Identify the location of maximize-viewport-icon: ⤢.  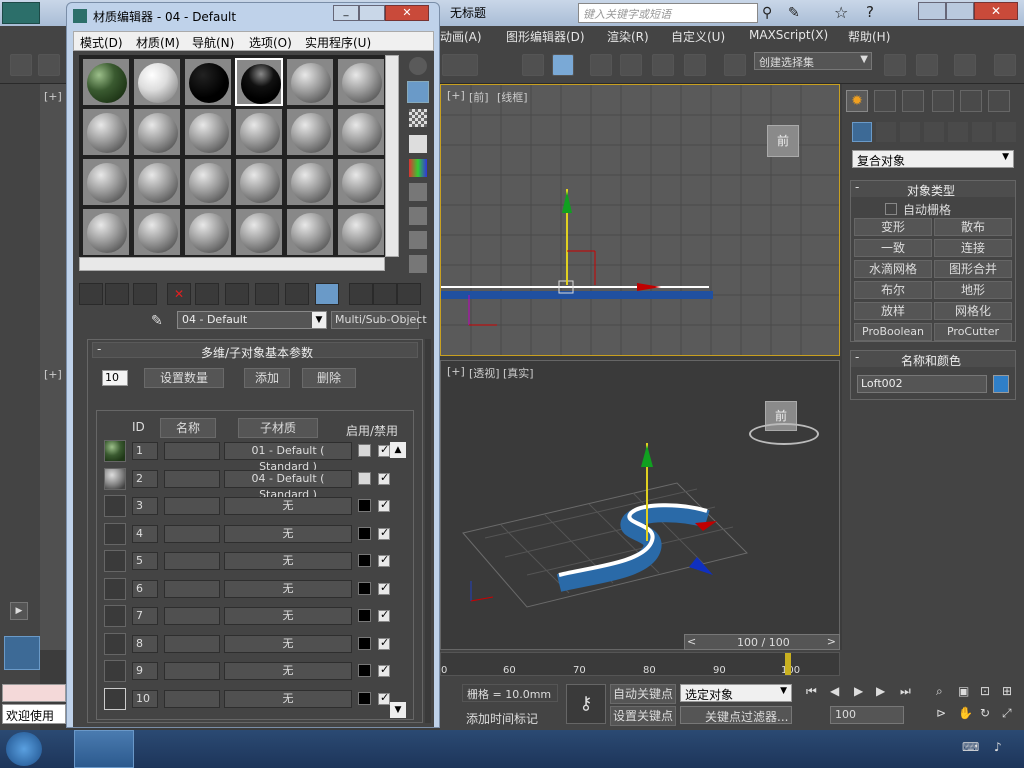
(1007, 713).